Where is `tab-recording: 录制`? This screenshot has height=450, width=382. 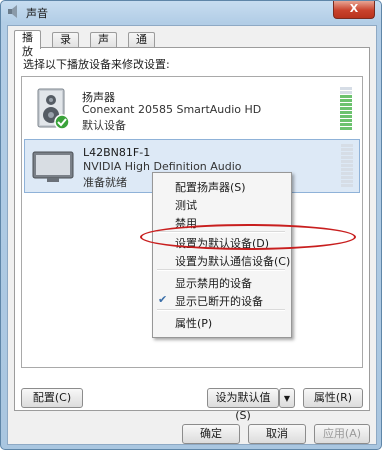
tab-recording: 录制 is located at coordinates (65, 46).